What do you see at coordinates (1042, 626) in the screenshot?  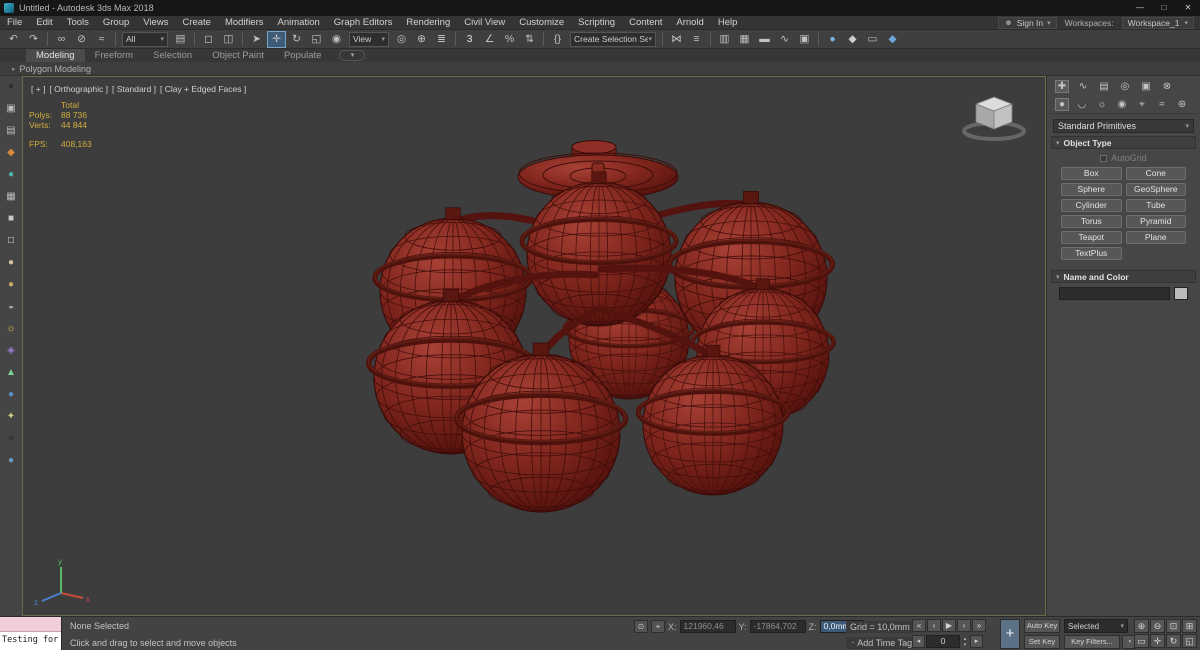 I see `auto-key-button: Auto Key` at bounding box center [1042, 626].